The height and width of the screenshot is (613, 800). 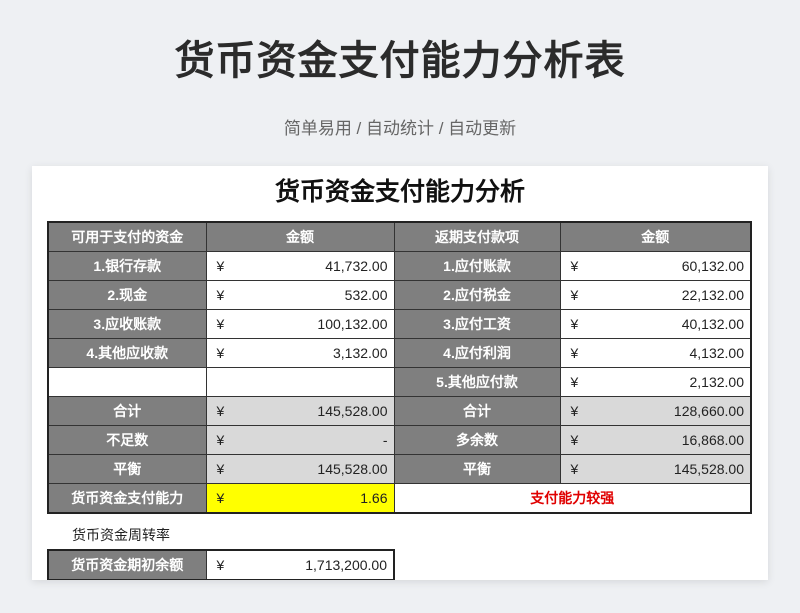 I want to click on sheet-title: 货币资金支付能力分析, so click(x=399, y=192).